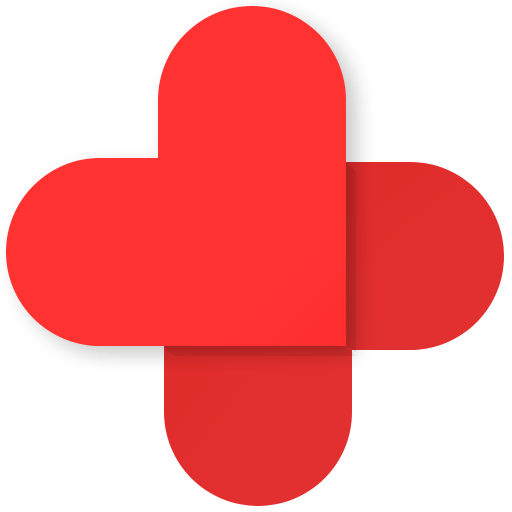 The height and width of the screenshot is (512, 512). Describe the element at coordinates (351, 257) in the screenshot. I see `fold-shadow` at that location.